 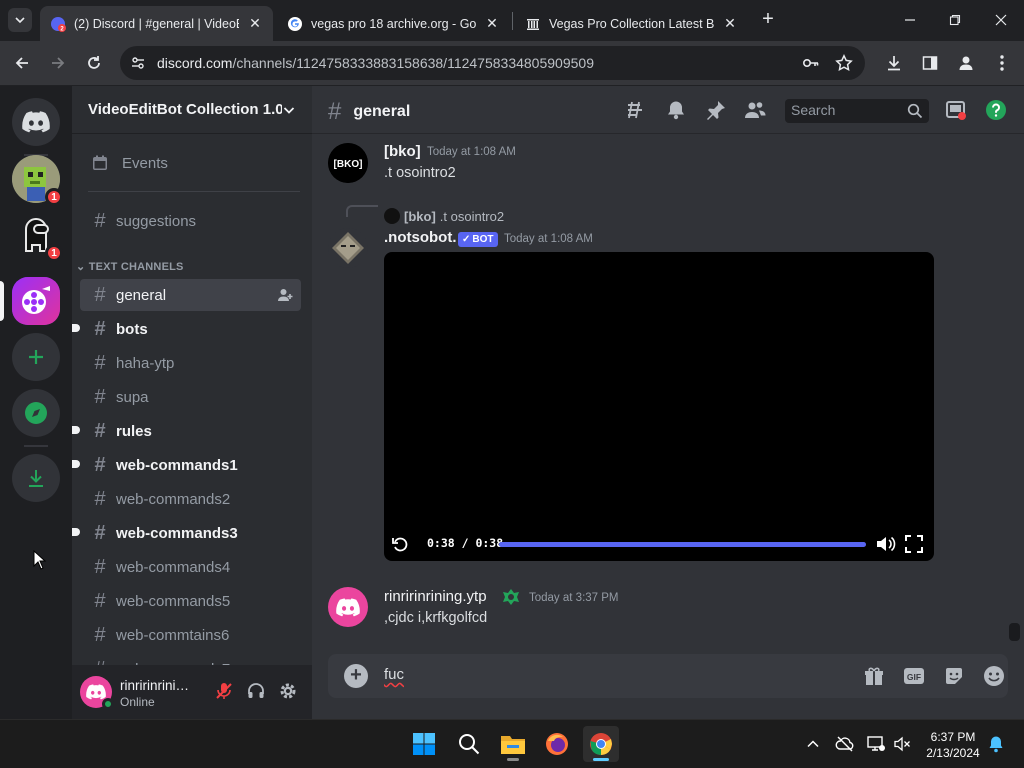 I want to click on mute-microphone-icon, so click(x=224, y=691).